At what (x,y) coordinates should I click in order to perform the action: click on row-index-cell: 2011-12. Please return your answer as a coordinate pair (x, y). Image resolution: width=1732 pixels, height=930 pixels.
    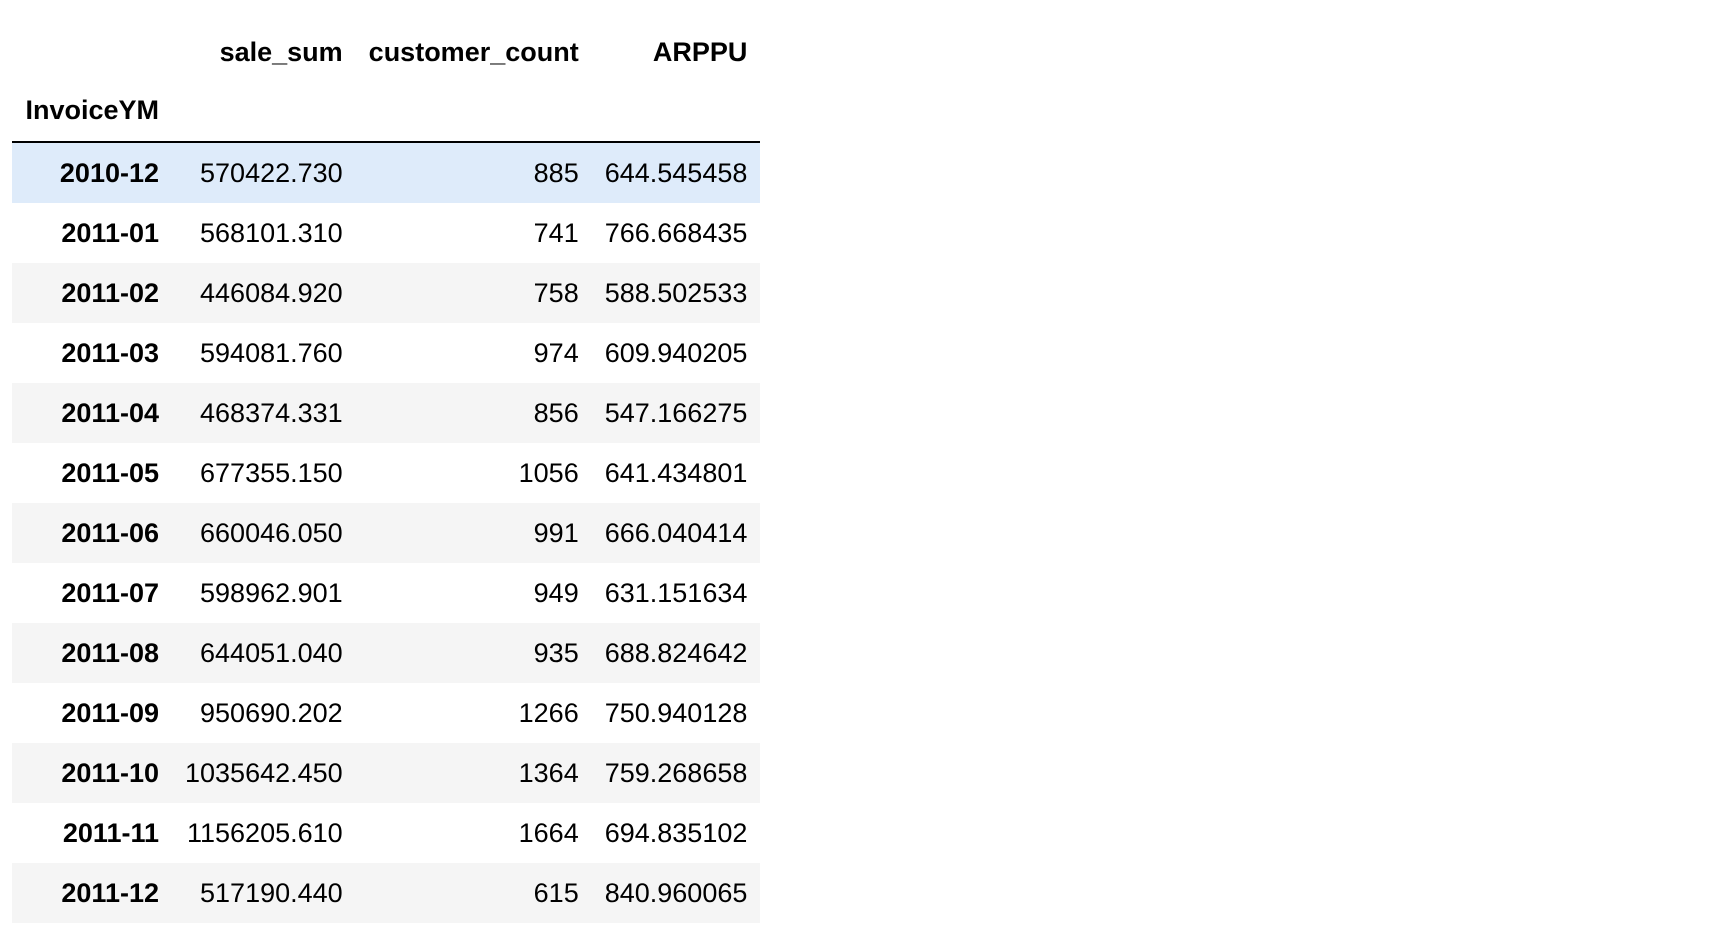
    Looking at the image, I should click on (110, 893).